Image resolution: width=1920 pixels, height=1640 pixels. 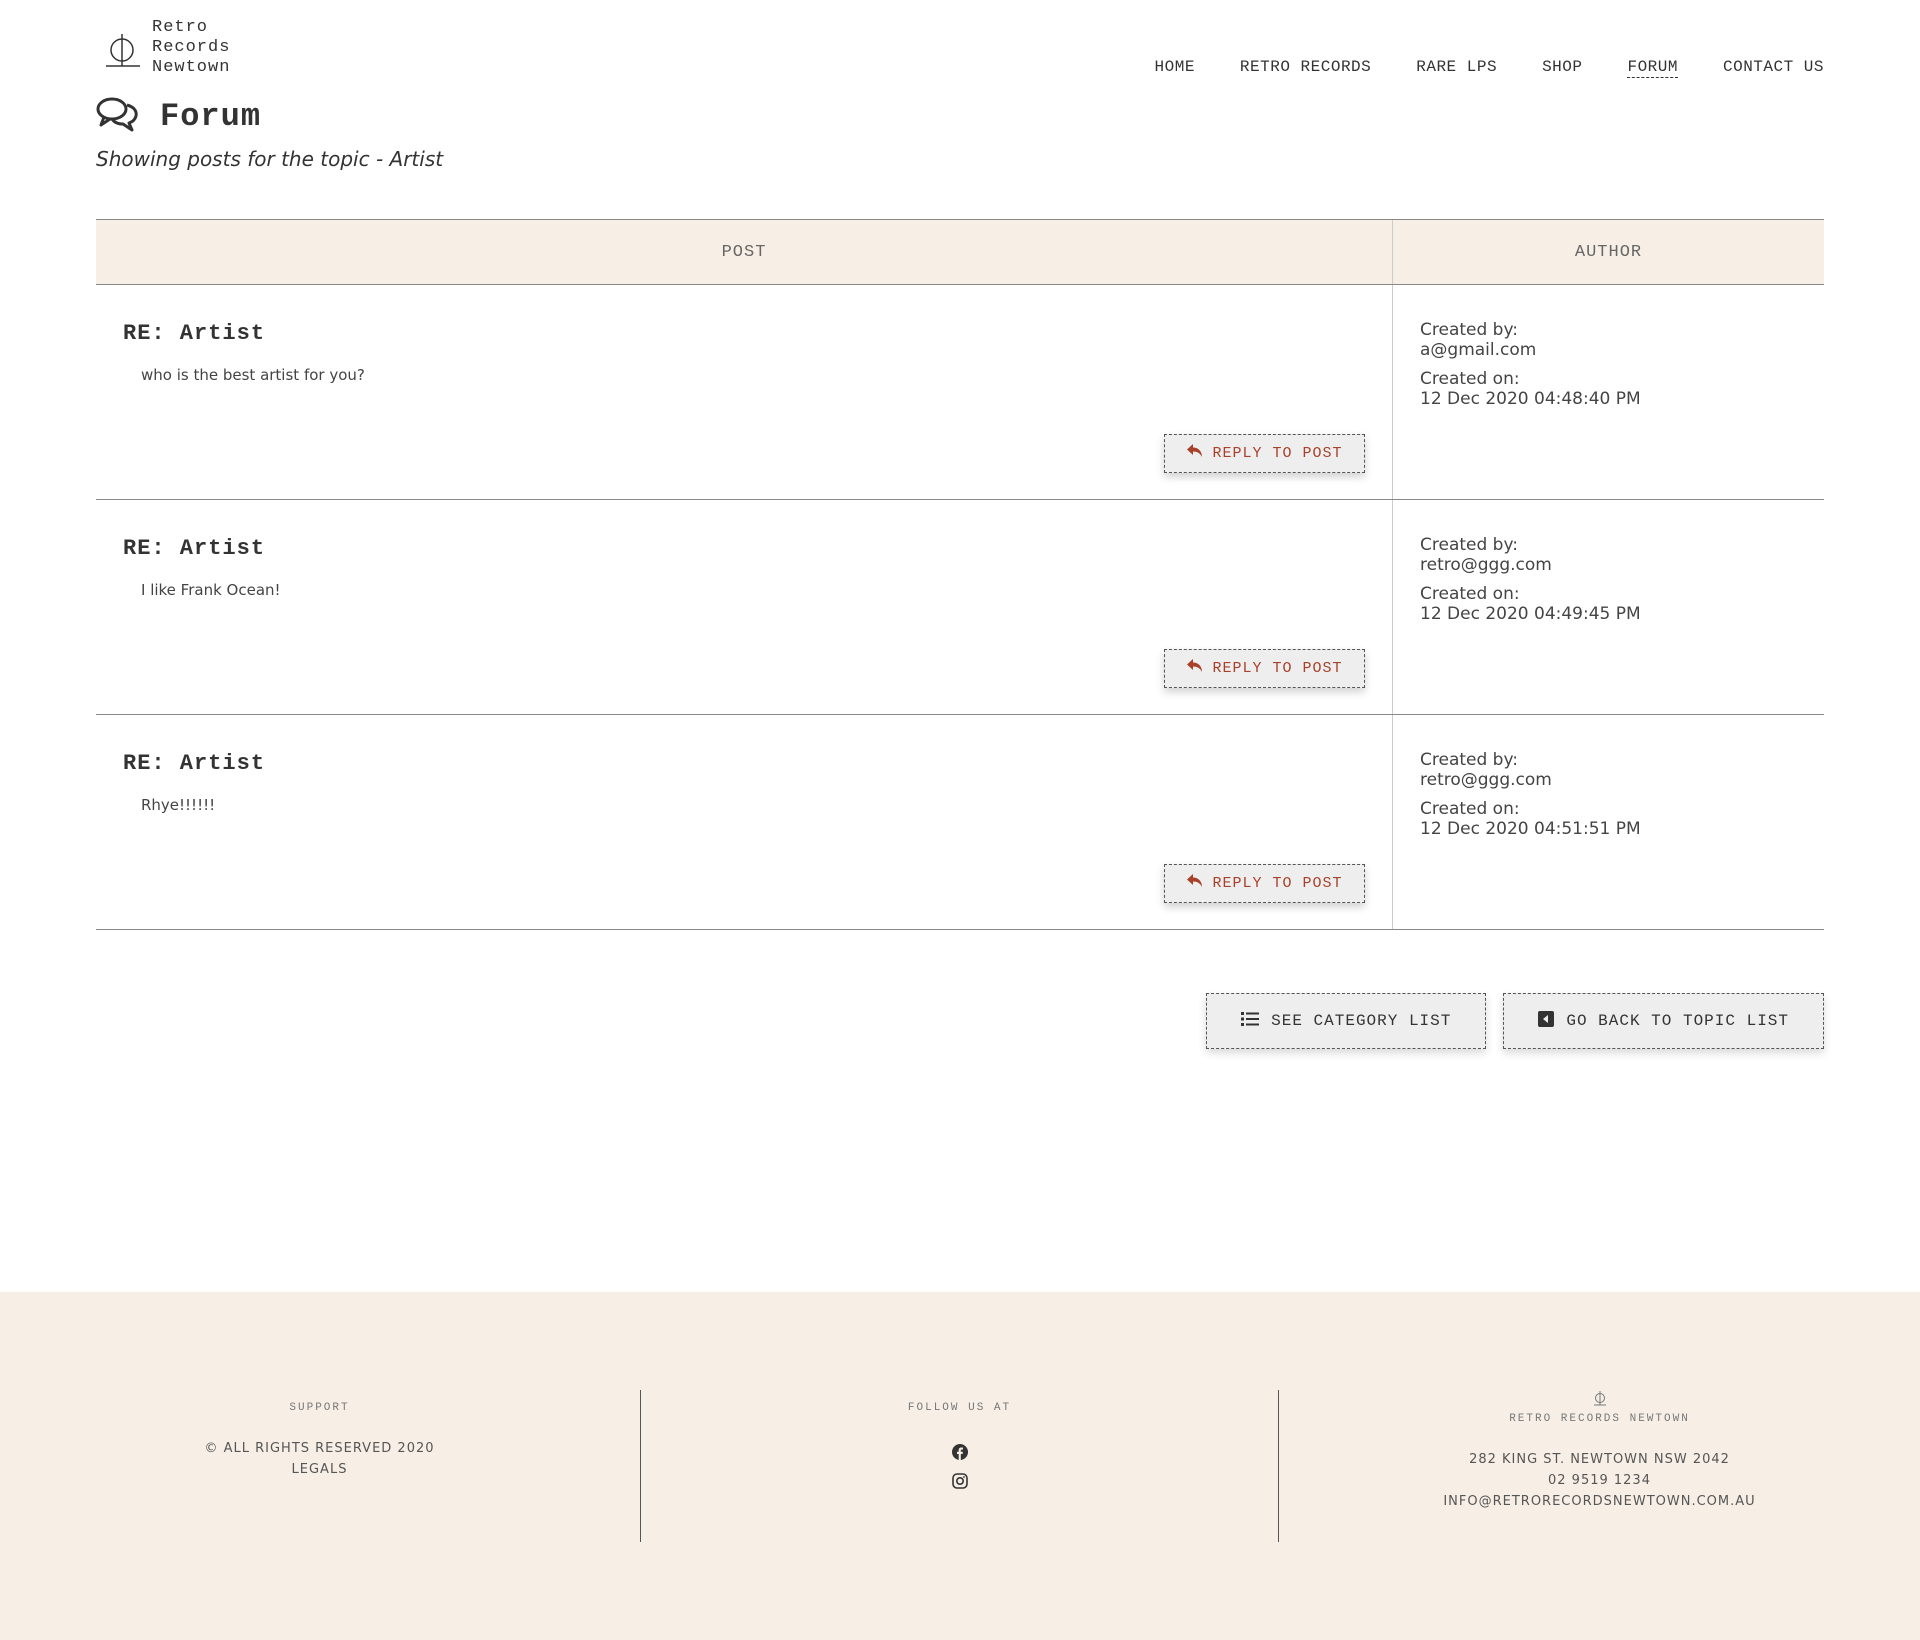 I want to click on table-header: POST AUTHOR, so click(x=960, y=252).